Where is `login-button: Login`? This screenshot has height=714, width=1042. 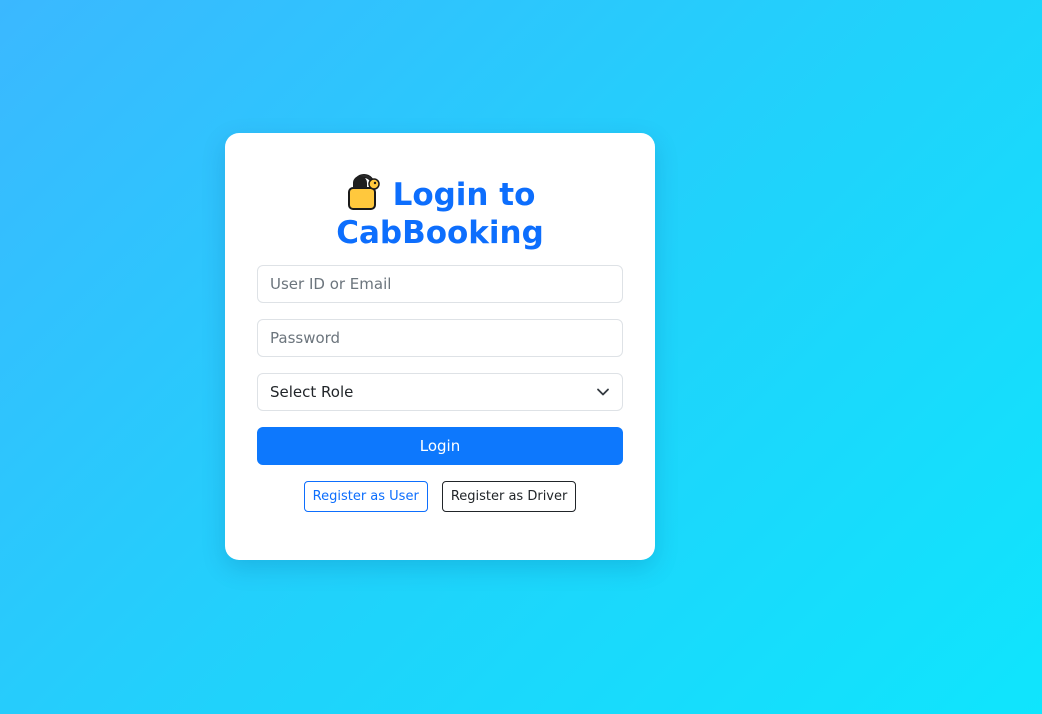 login-button: Login is located at coordinates (440, 446).